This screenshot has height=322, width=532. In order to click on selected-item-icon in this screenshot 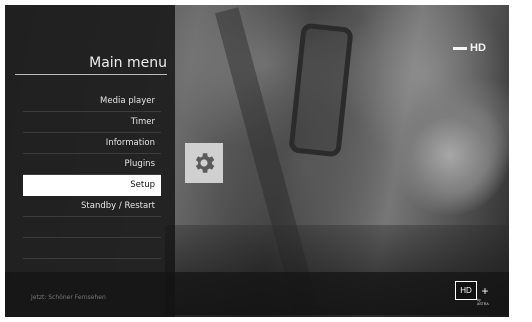, I will do `click(204, 163)`.